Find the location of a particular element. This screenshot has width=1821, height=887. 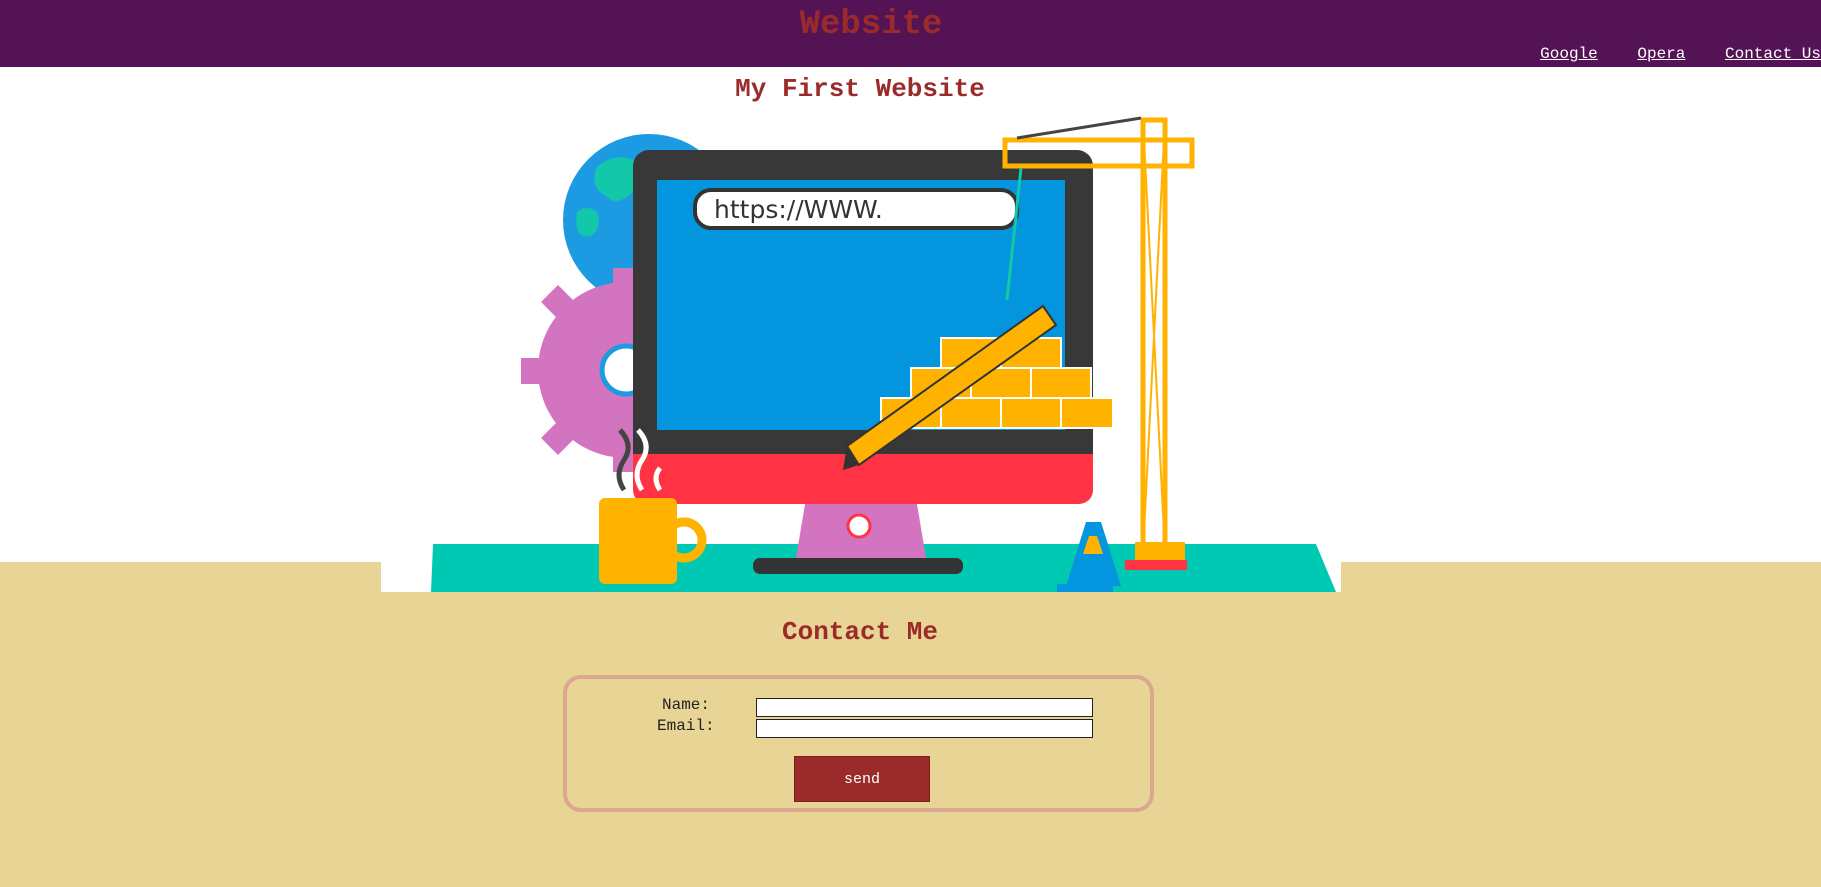

name-field is located at coordinates (924, 707).